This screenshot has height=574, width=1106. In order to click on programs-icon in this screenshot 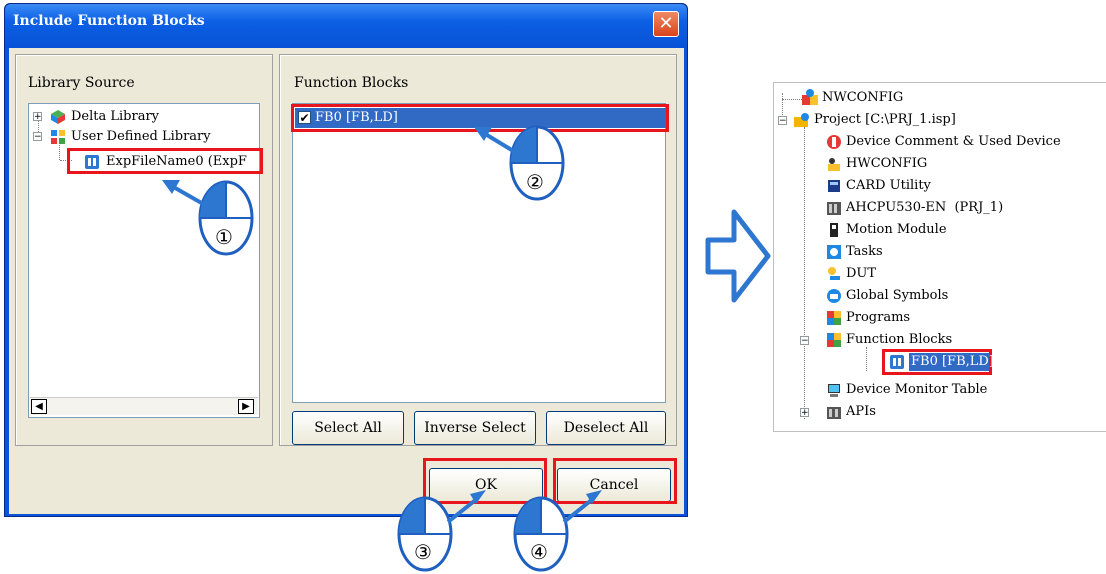, I will do `click(834, 318)`.